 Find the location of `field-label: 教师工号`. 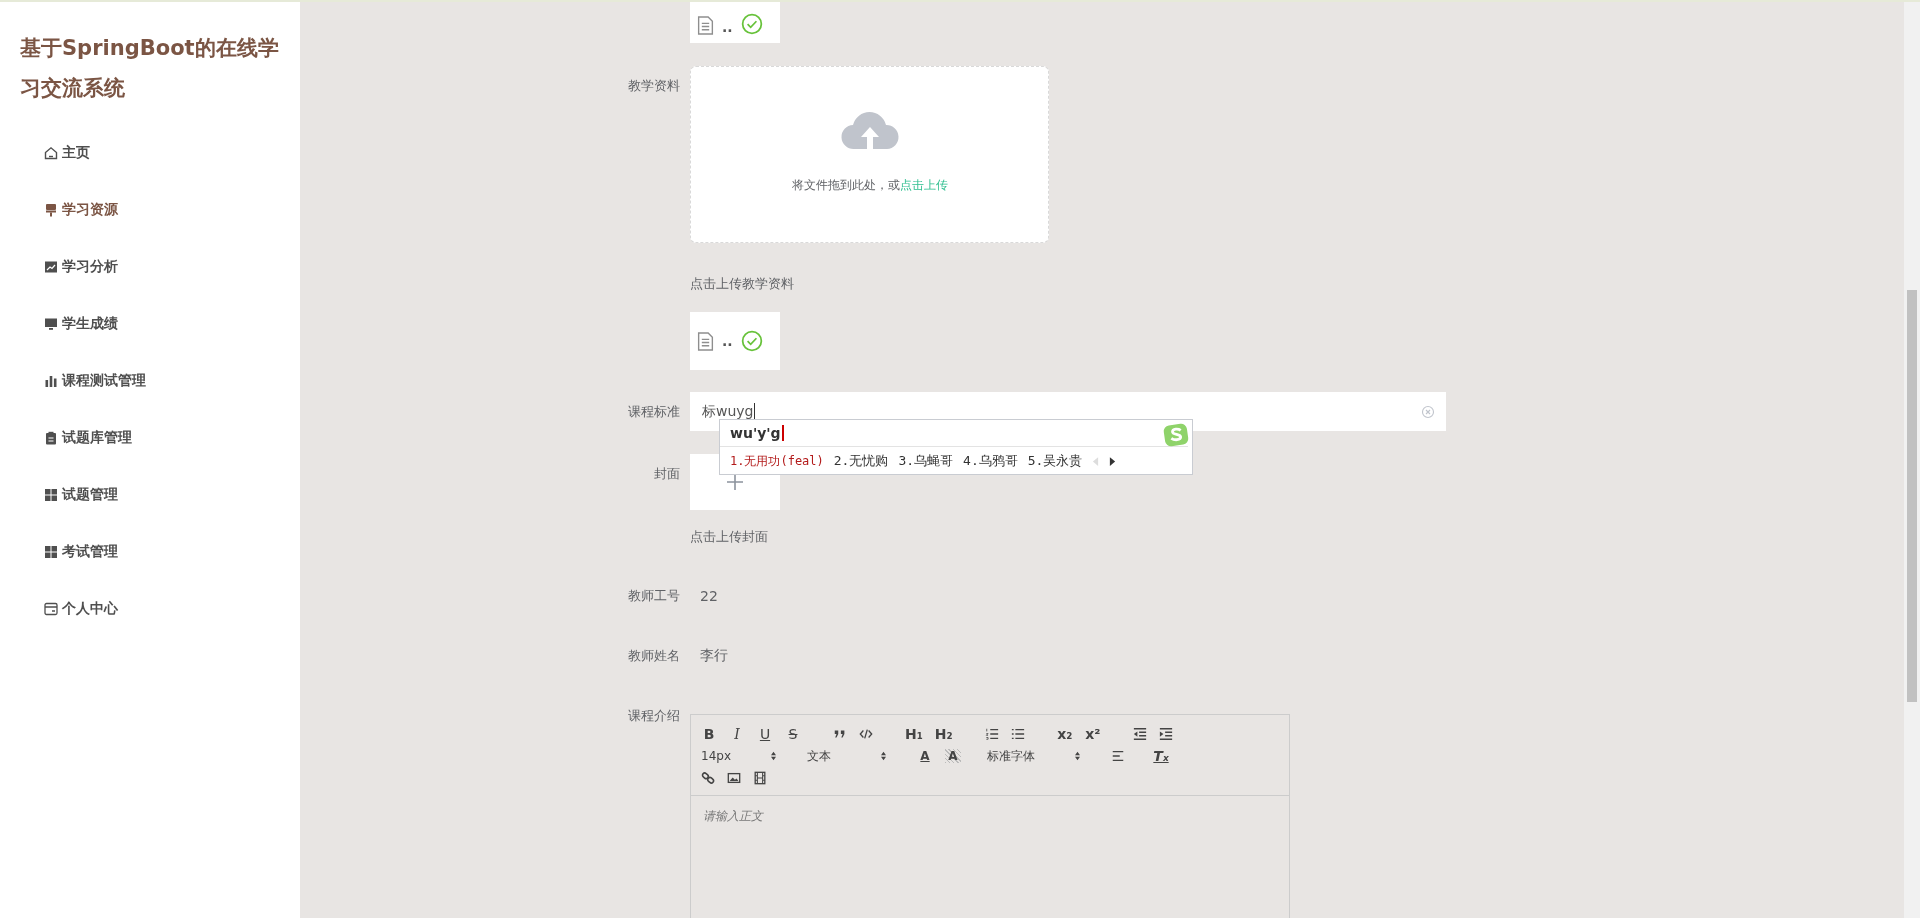

field-label: 教师工号 is located at coordinates (654, 596).